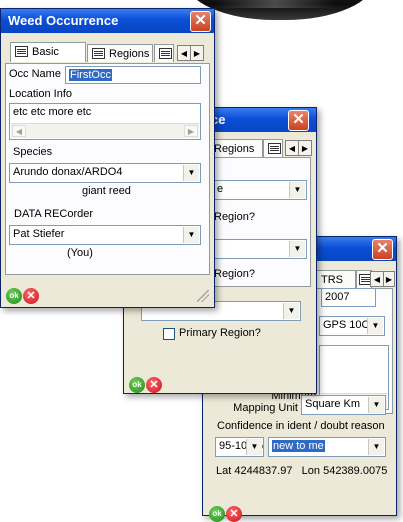 This screenshot has width=403, height=522. I want to click on recorder-dropdown: Pat Stiefer ▼, so click(105, 235).